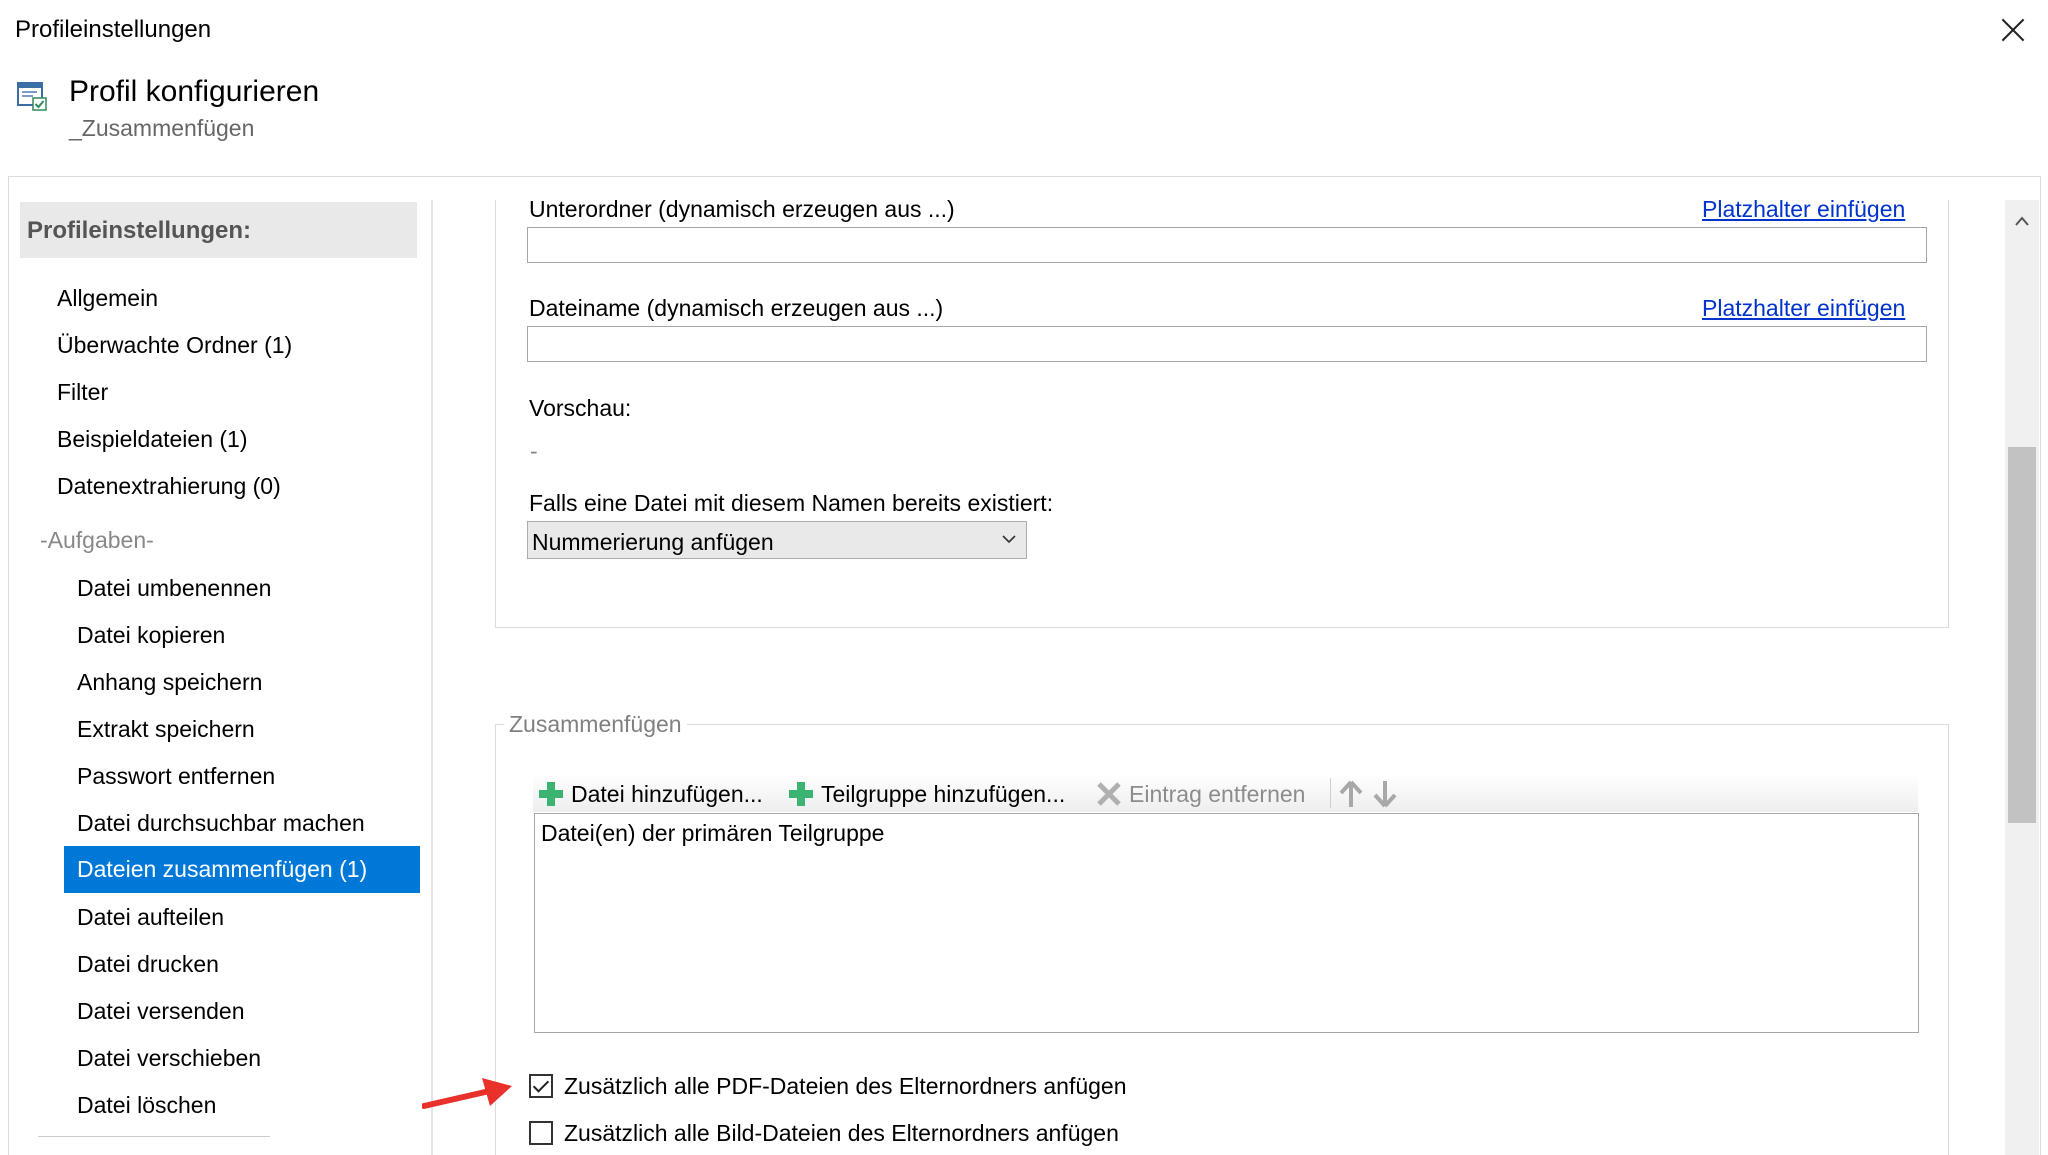 This screenshot has width=2048, height=1155. Describe the element at coordinates (1351, 794) in the screenshot. I see `arrow-up-icon` at that location.